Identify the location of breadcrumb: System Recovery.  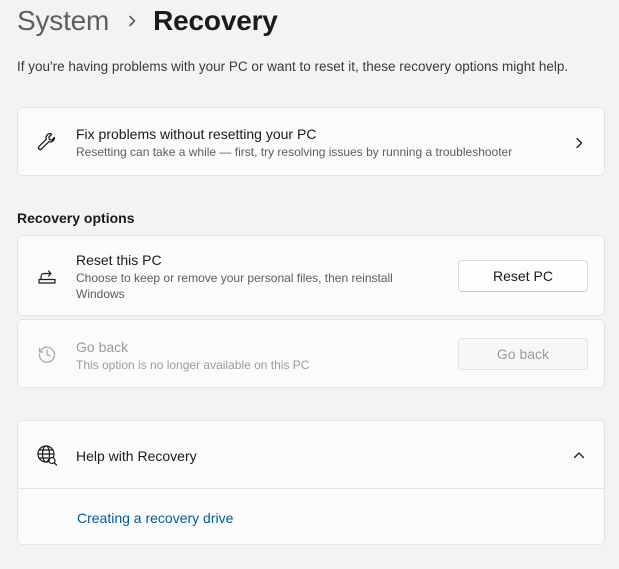
(147, 21).